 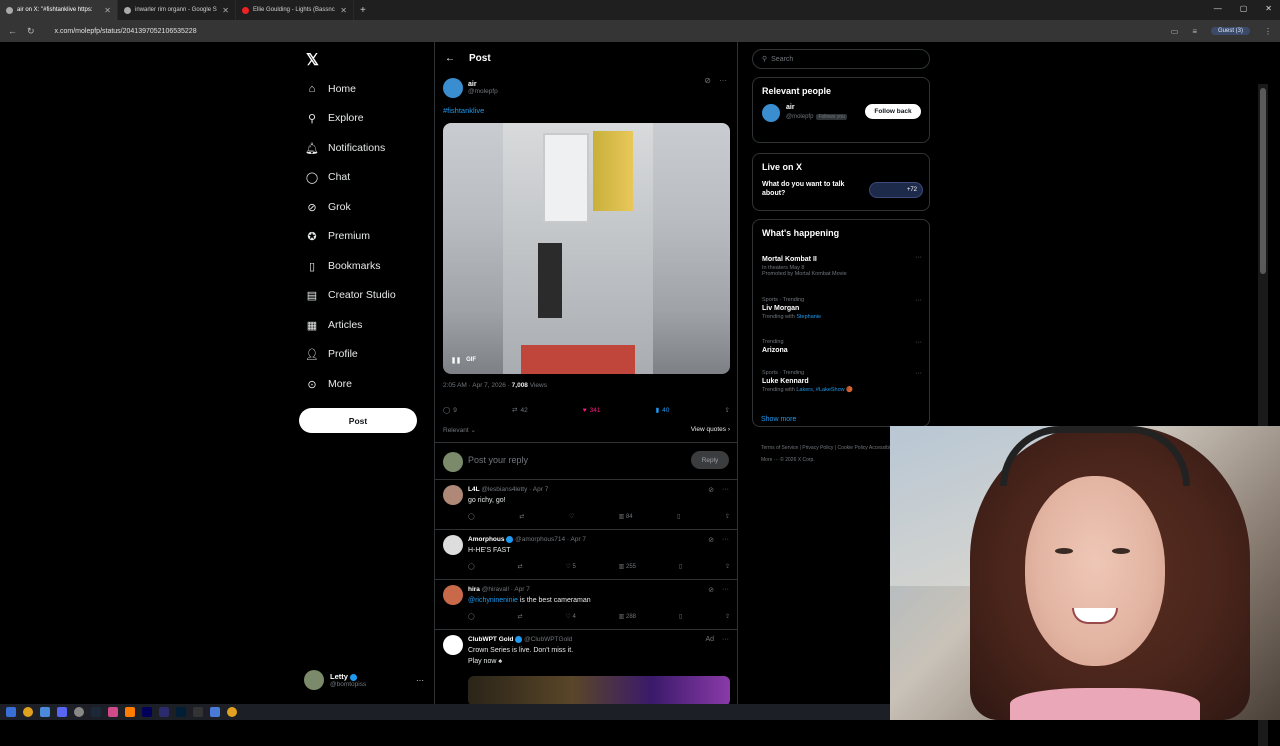 What do you see at coordinates (312, 60) in the screenshot?
I see `x-logo-icon: 𝕏` at bounding box center [312, 60].